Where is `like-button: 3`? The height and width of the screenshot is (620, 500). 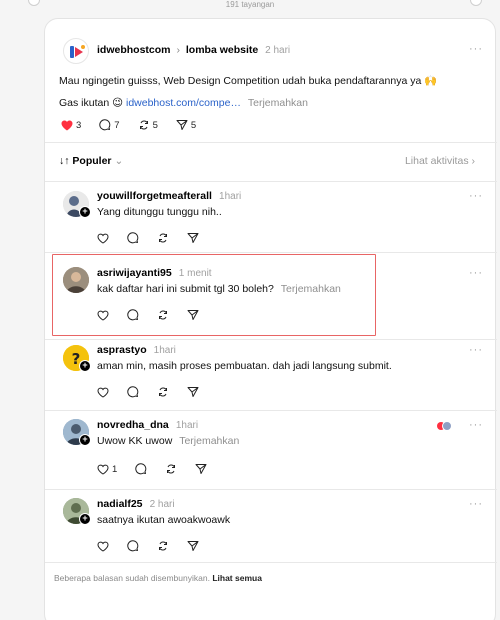 like-button: 3 is located at coordinates (71, 125).